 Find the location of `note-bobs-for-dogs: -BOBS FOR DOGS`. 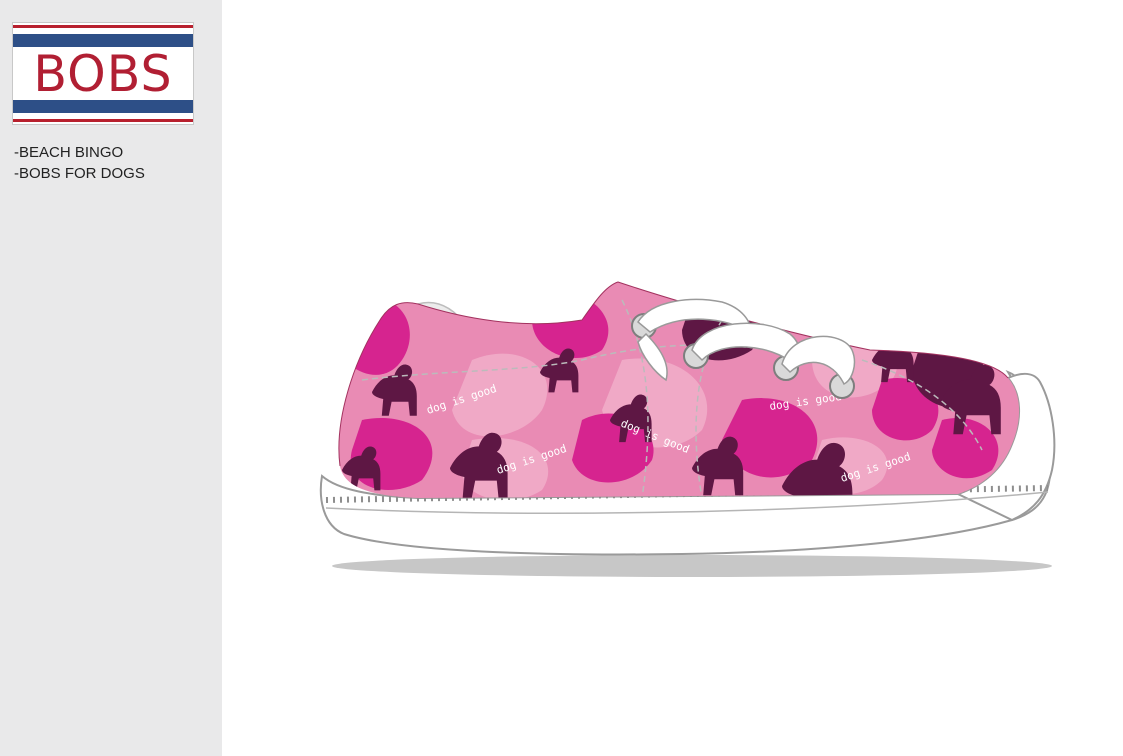

note-bobs-for-dogs: -BOBS FOR DOGS is located at coordinates (79, 173).